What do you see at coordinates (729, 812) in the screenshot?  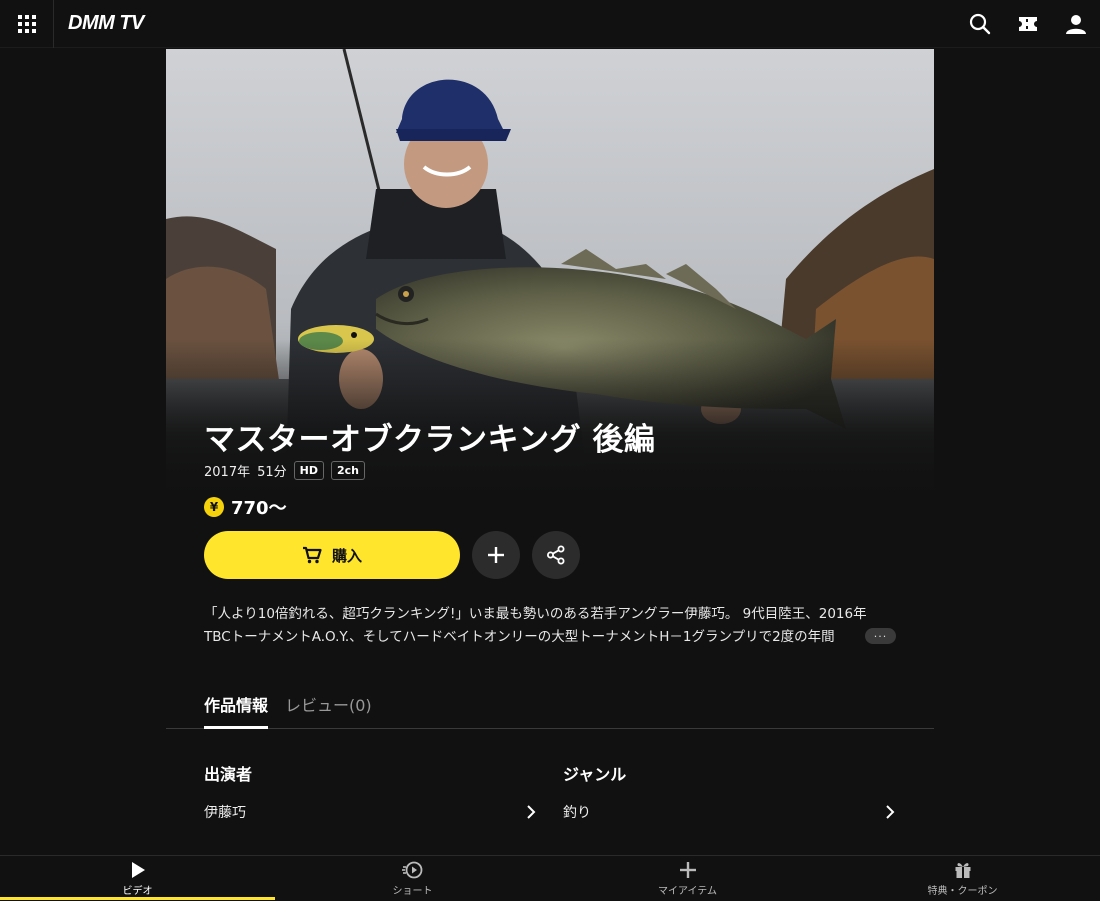 I see `genre-item: 釣り` at bounding box center [729, 812].